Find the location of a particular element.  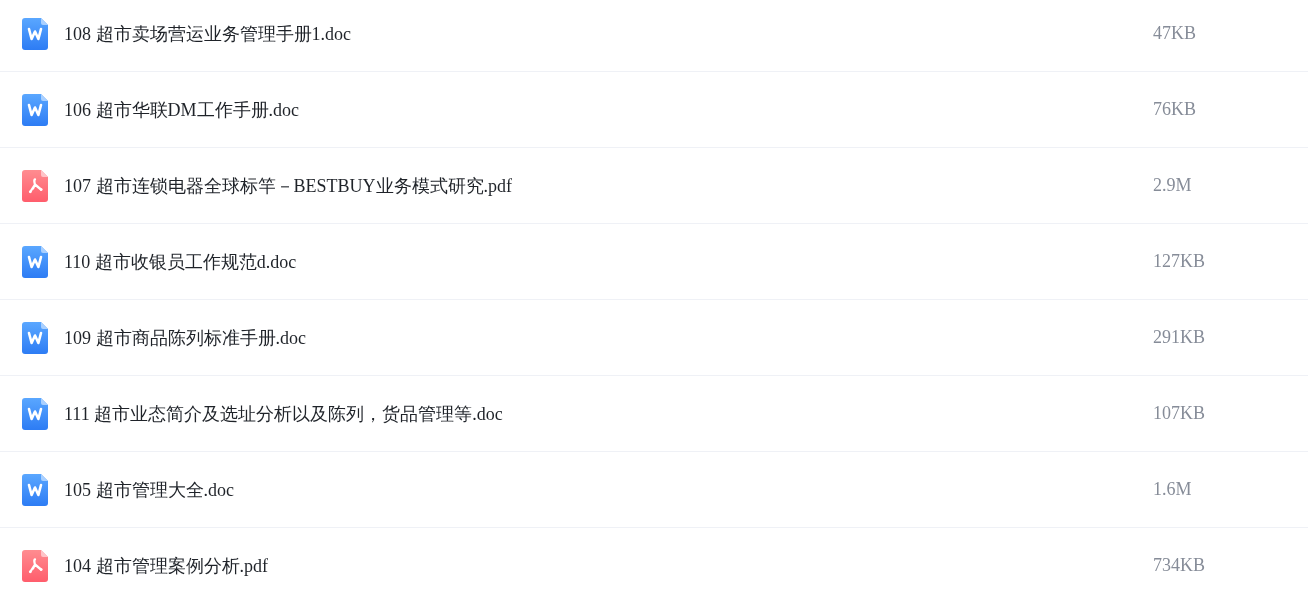

file-name: 107 超市连锁电器全球标竿－BESTBUY业务模式研究.pdf is located at coordinates (288, 185).